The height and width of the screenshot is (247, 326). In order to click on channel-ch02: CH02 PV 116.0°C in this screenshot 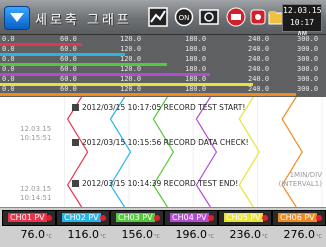, I will do `click(83, 227)`.